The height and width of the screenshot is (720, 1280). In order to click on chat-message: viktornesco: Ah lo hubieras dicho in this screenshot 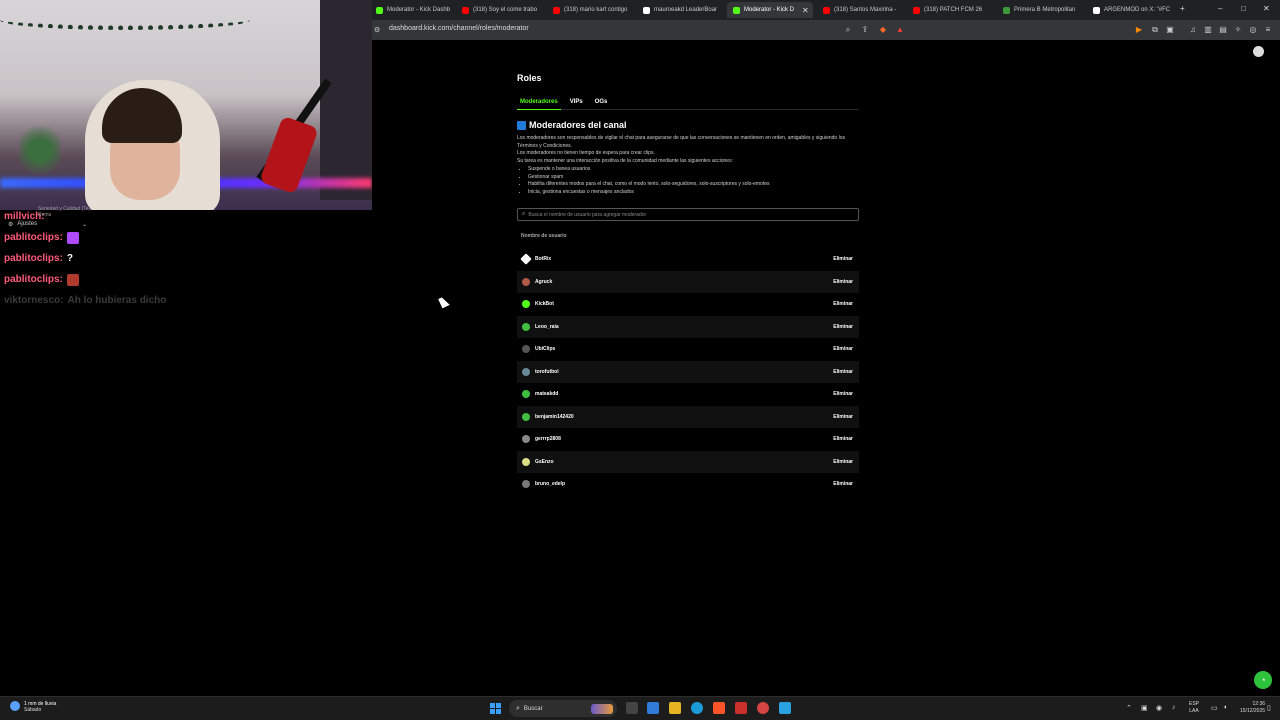, I will do `click(154, 300)`.